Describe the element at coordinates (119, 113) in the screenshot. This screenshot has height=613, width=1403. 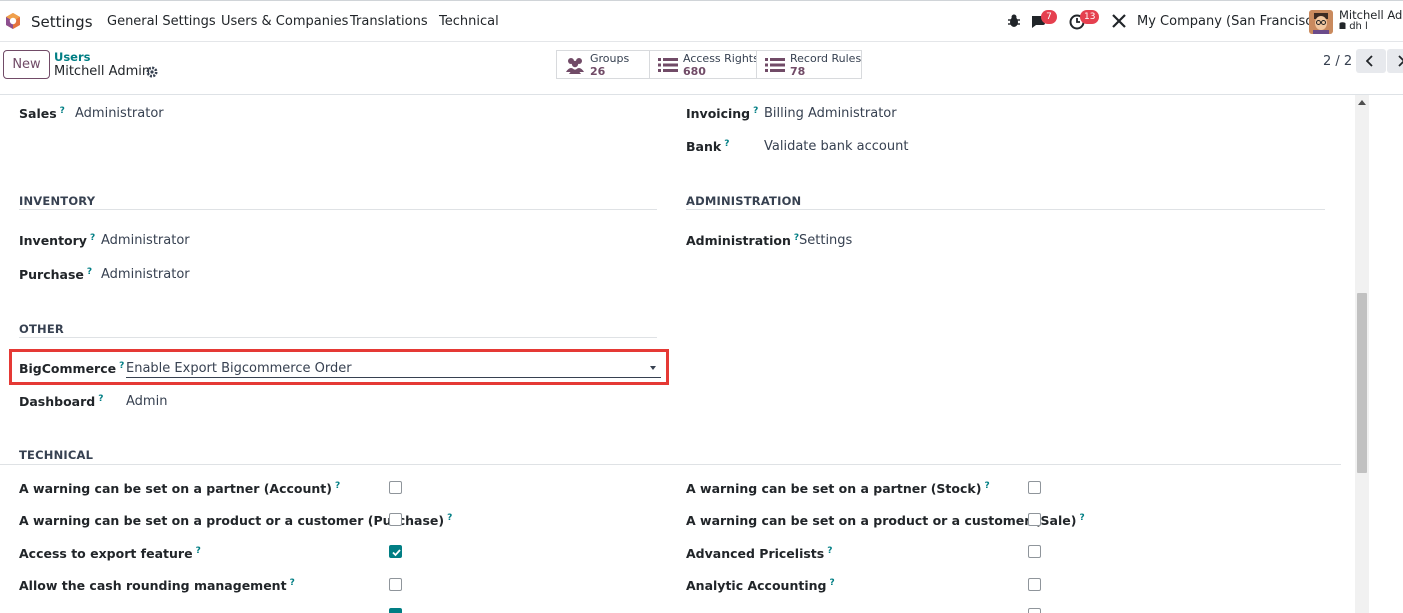
I see `sales-value: Administrator` at that location.